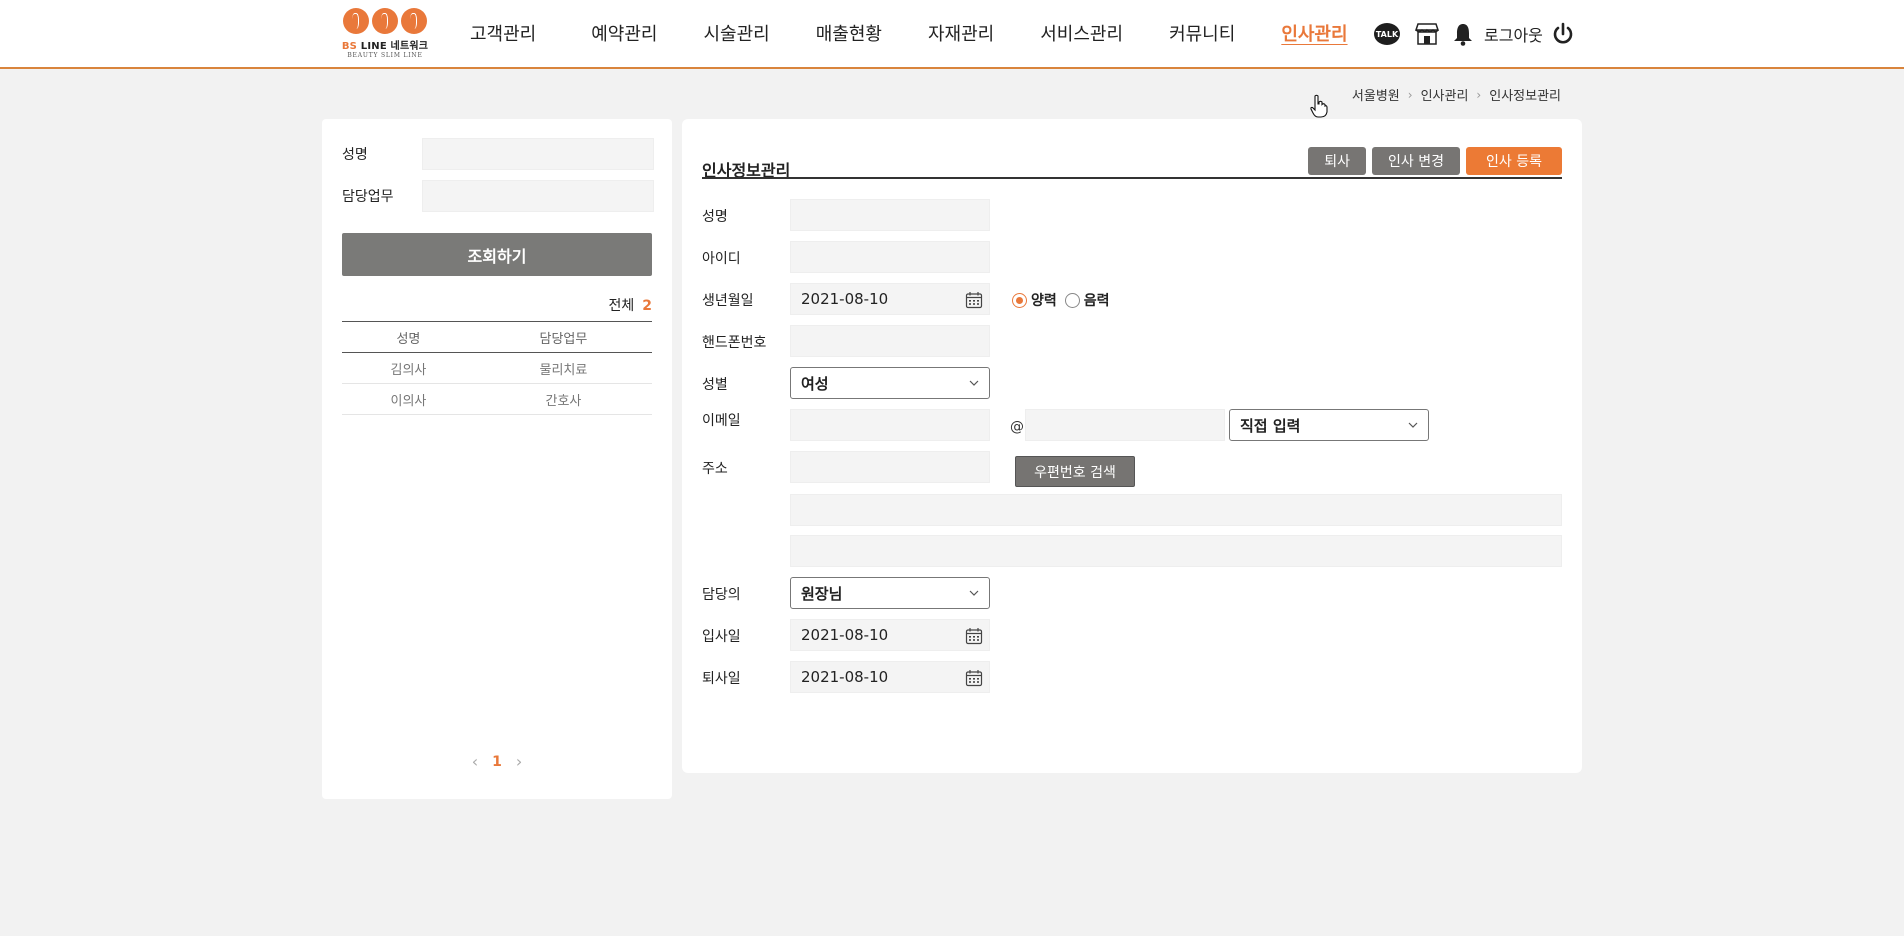  What do you see at coordinates (715, 385) in the screenshot?
I see `gender-label: 성별` at bounding box center [715, 385].